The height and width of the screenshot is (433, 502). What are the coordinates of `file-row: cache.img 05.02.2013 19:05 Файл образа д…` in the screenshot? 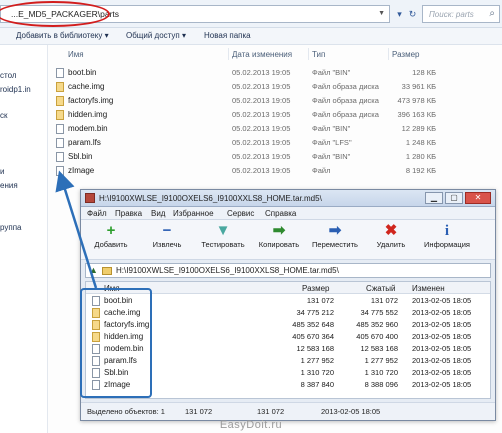 It's located at (246, 87).